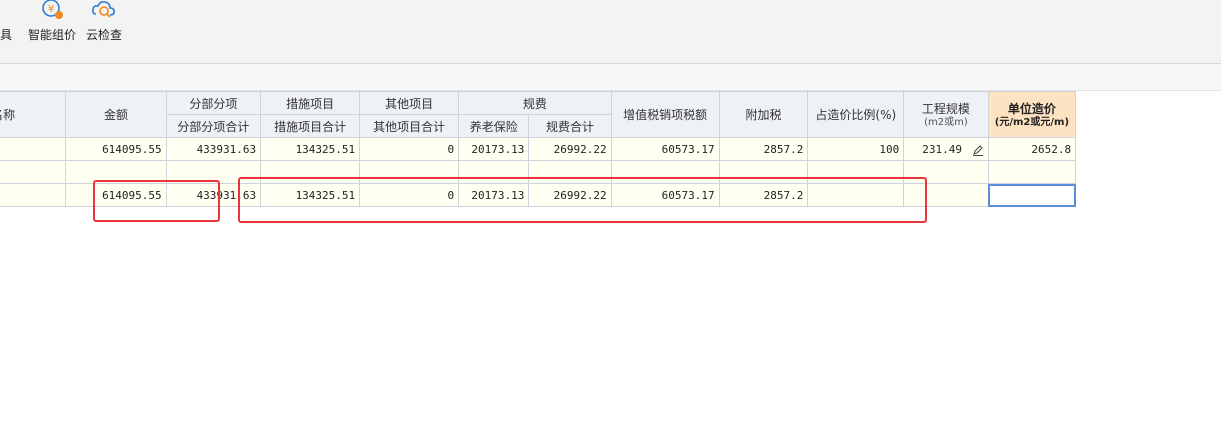  What do you see at coordinates (582, 200) in the screenshot?
I see `highlight-box-breakdown` at bounding box center [582, 200].